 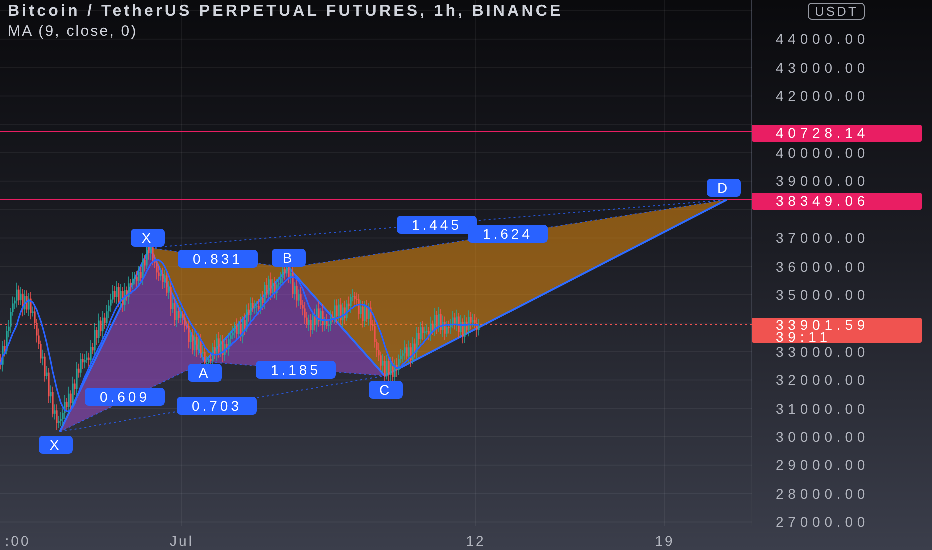 What do you see at coordinates (205, 373) in the screenshot?
I see `point-label: A` at bounding box center [205, 373].